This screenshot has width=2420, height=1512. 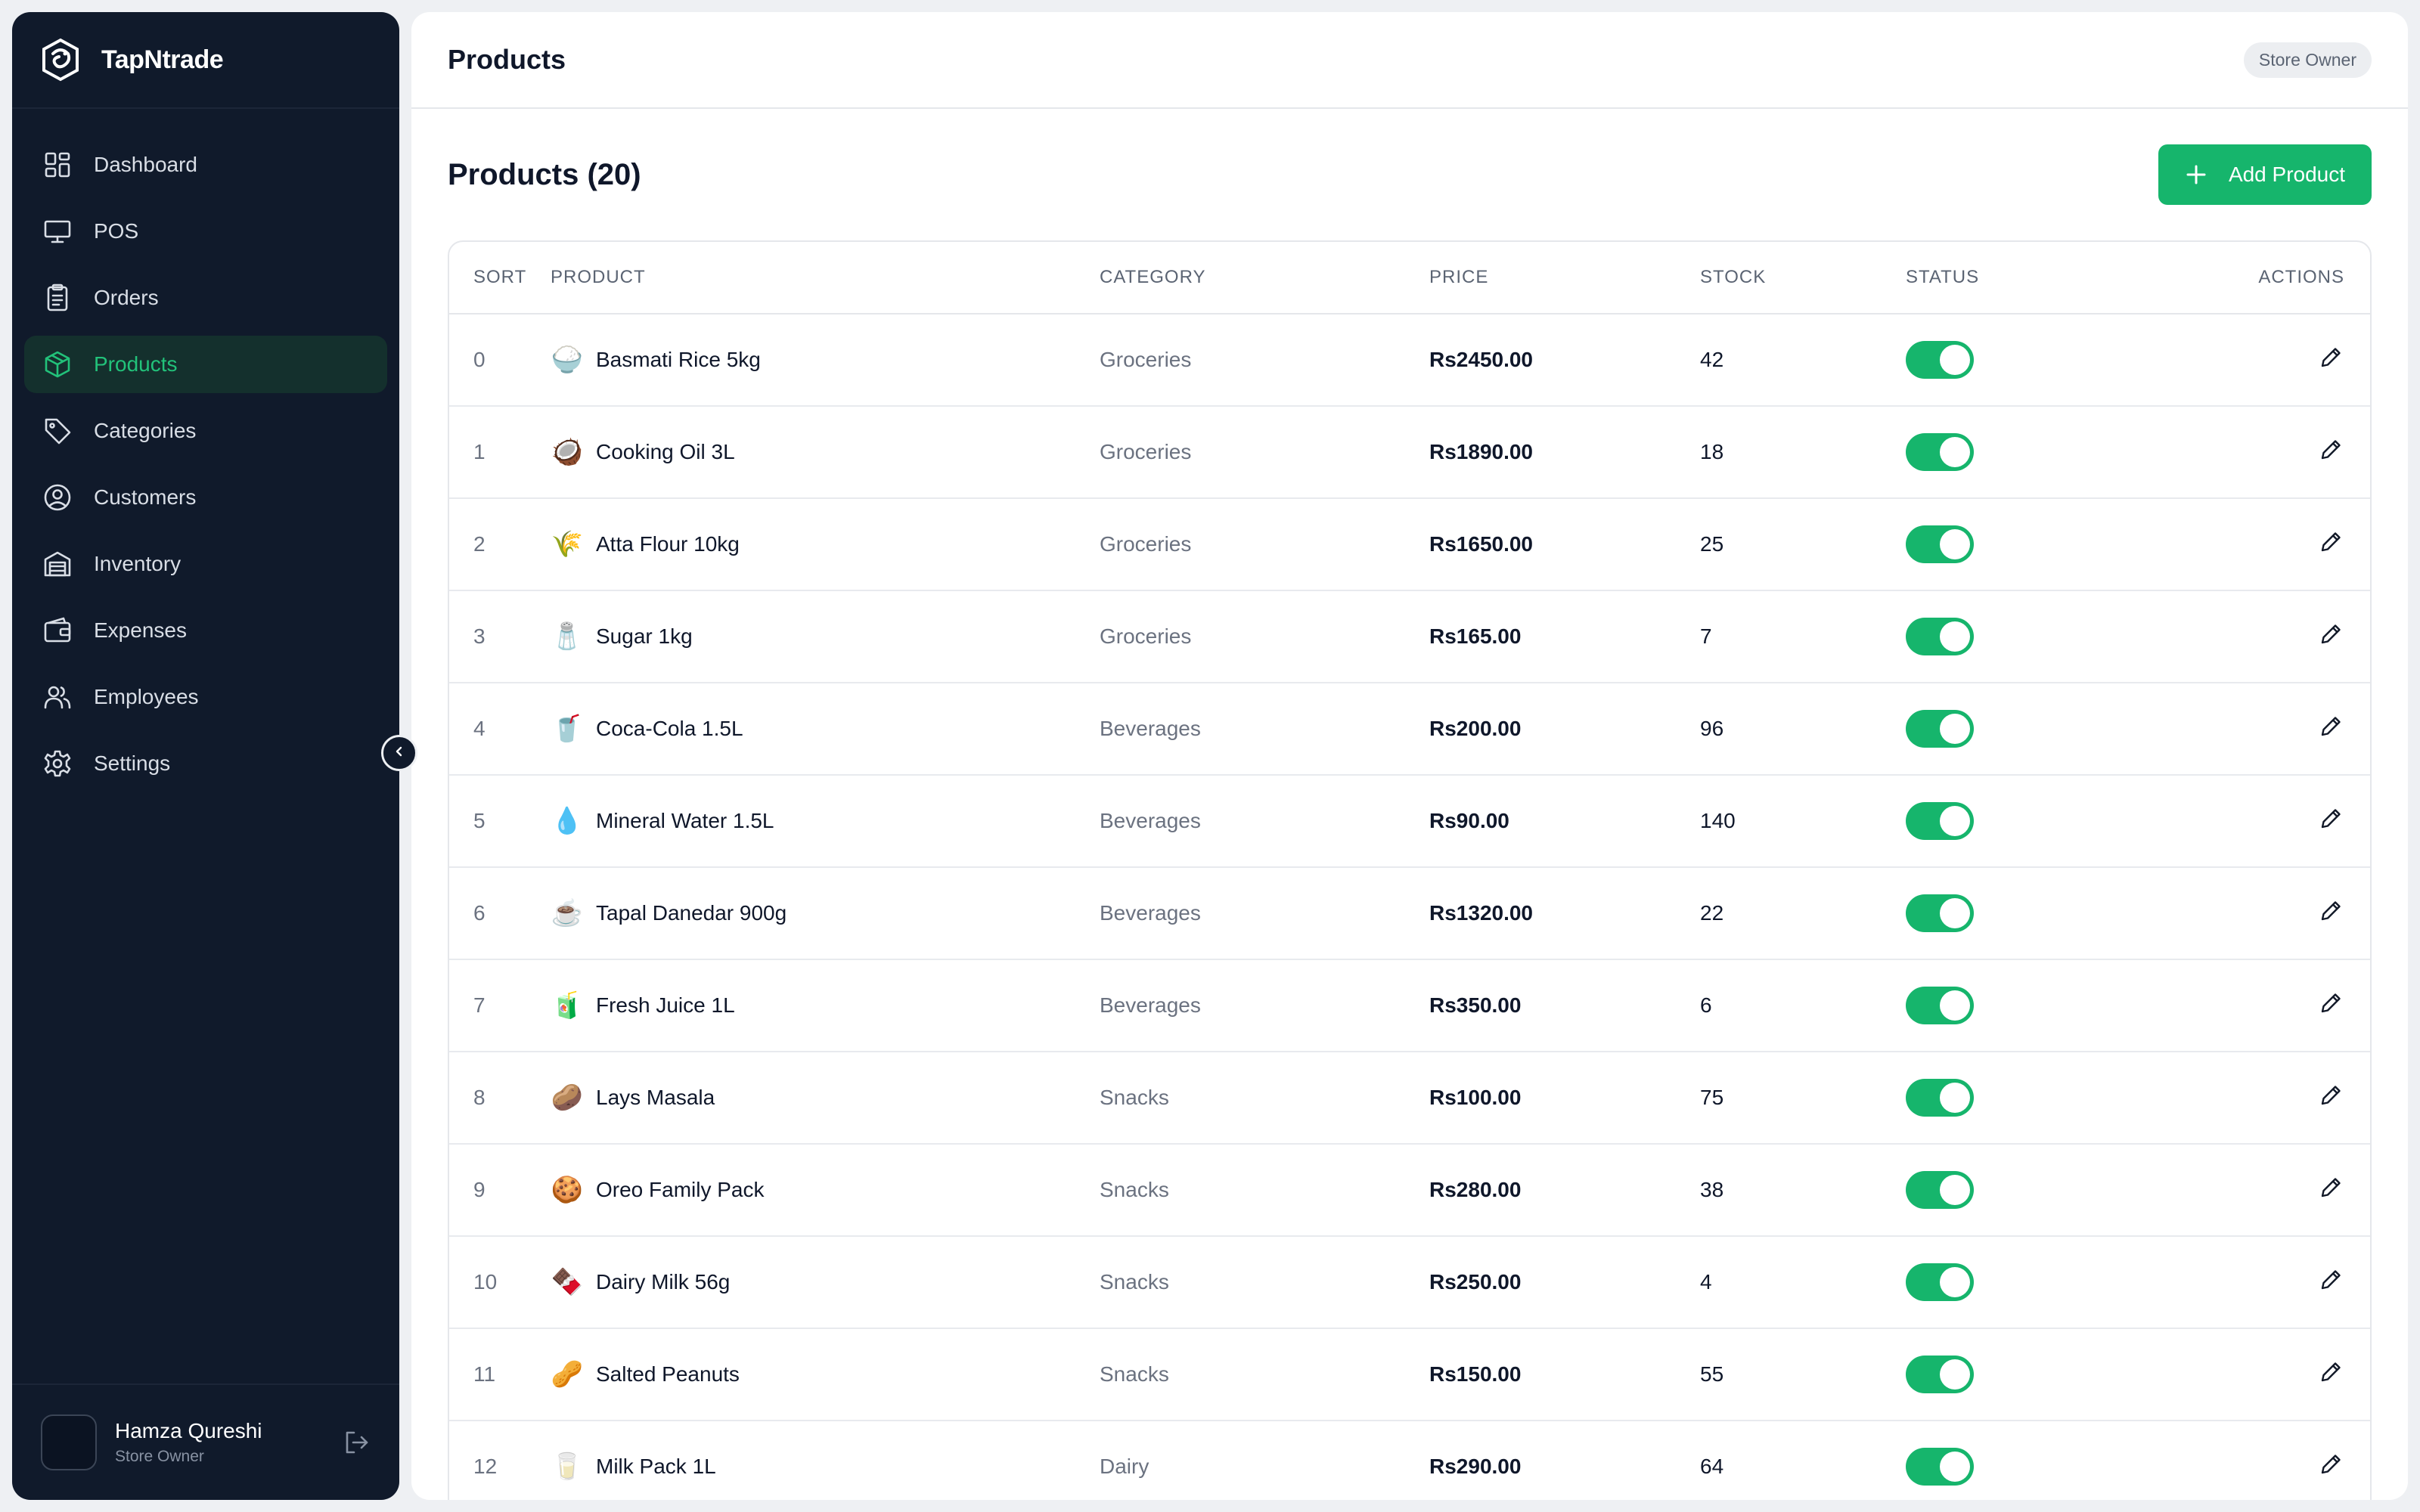 What do you see at coordinates (479, 1189) in the screenshot?
I see `sort-order: 9` at bounding box center [479, 1189].